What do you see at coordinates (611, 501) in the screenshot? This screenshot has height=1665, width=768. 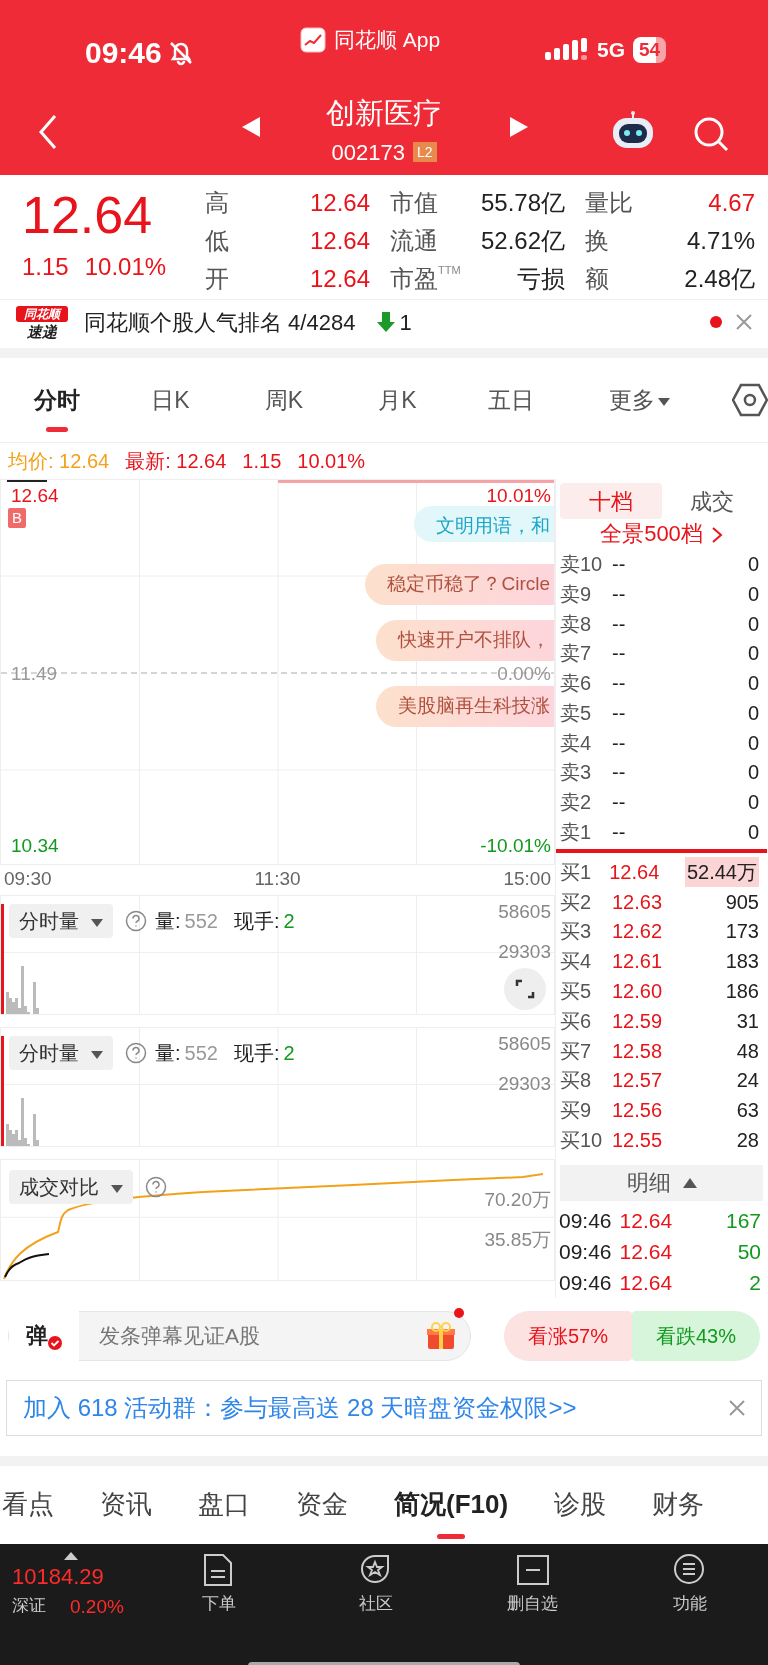 I see `book-tab: 十档` at bounding box center [611, 501].